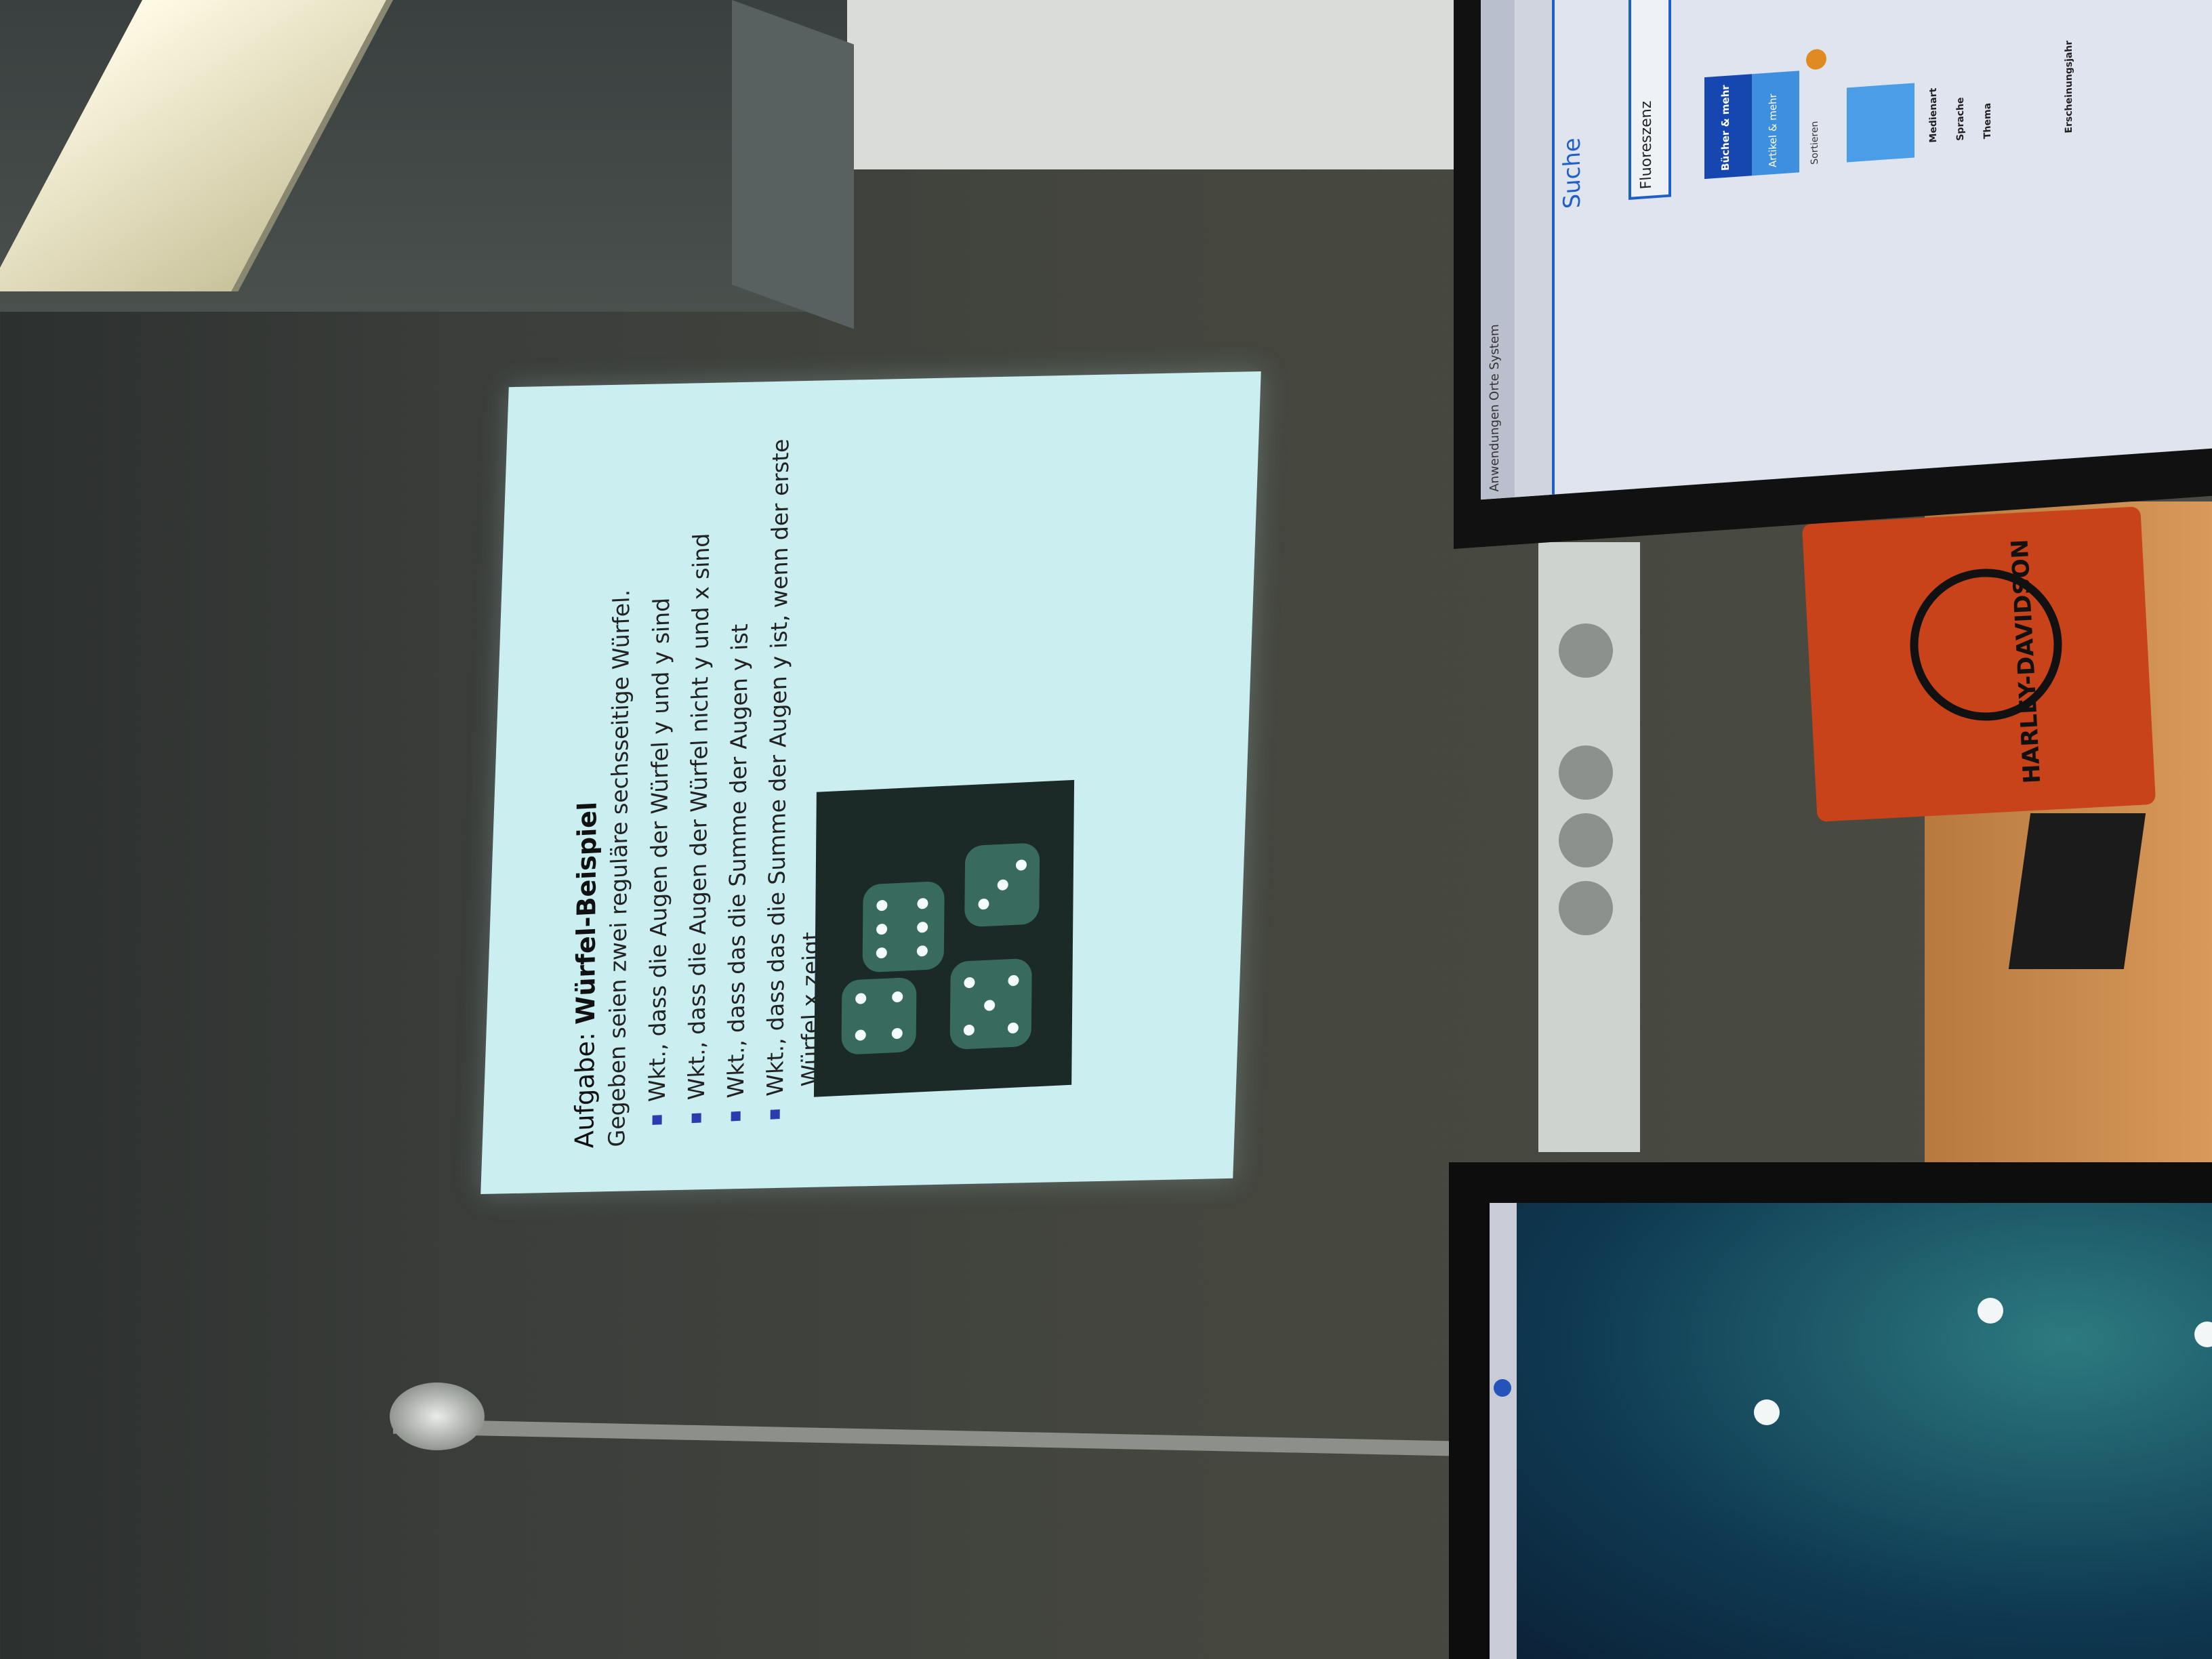  I want to click on desktop-screen, so click(1851, 1431).